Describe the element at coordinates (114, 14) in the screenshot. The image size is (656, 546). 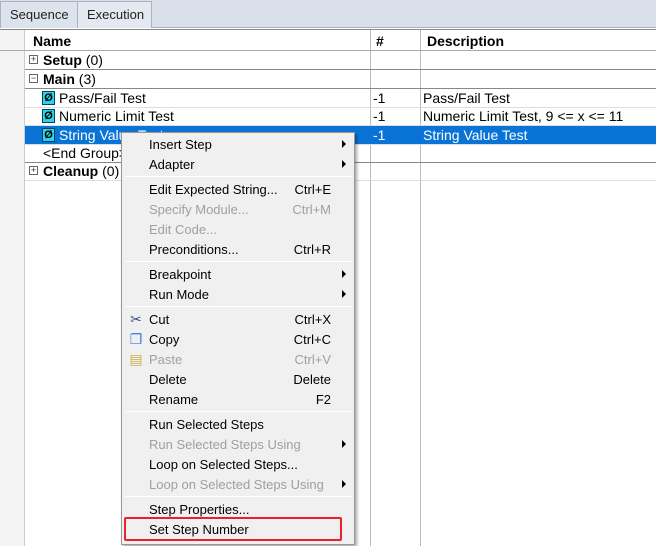
I see `tab-execution: Execution` at that location.